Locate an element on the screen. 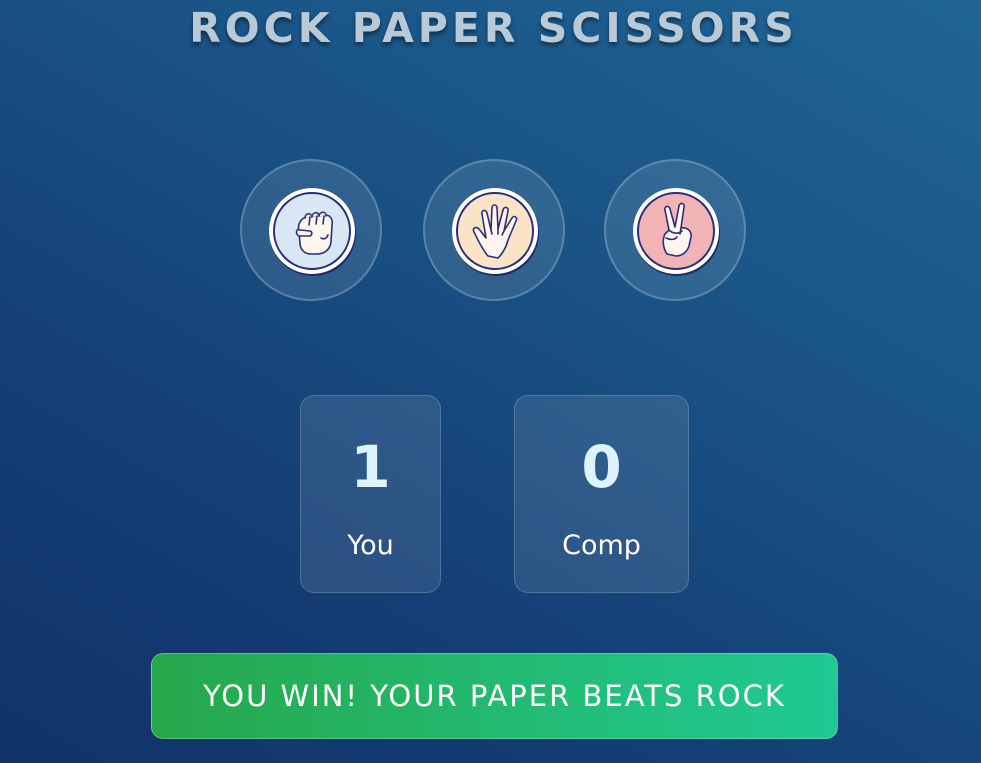 The width and height of the screenshot is (981, 763). user-score: 1 is located at coordinates (370, 467).